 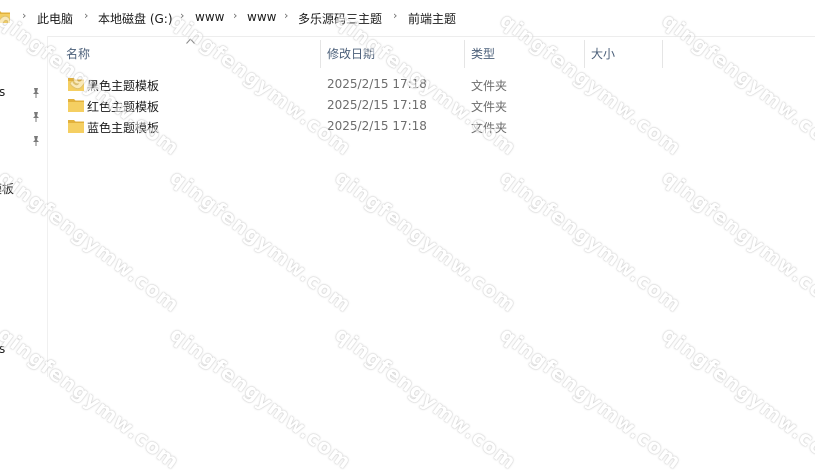 I want to click on navigation-pane: s 模板 s, so click(x=24, y=206).